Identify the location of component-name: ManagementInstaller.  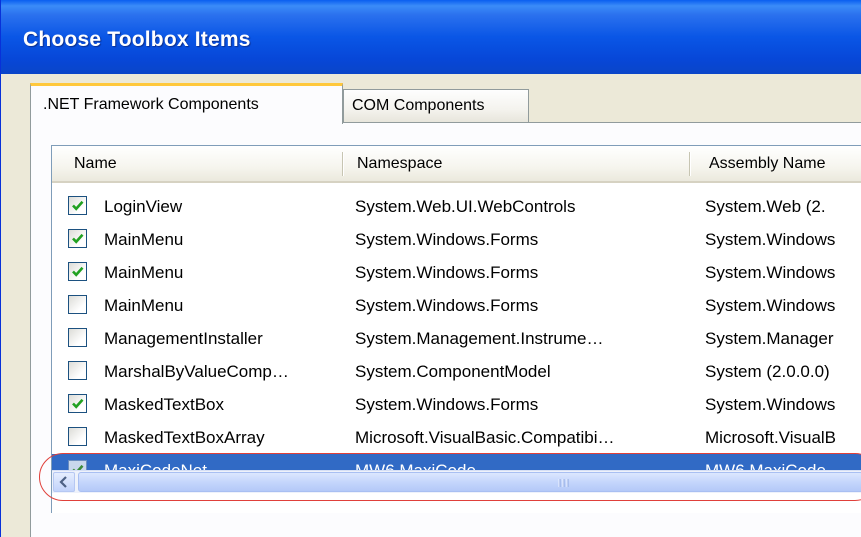
(183, 338).